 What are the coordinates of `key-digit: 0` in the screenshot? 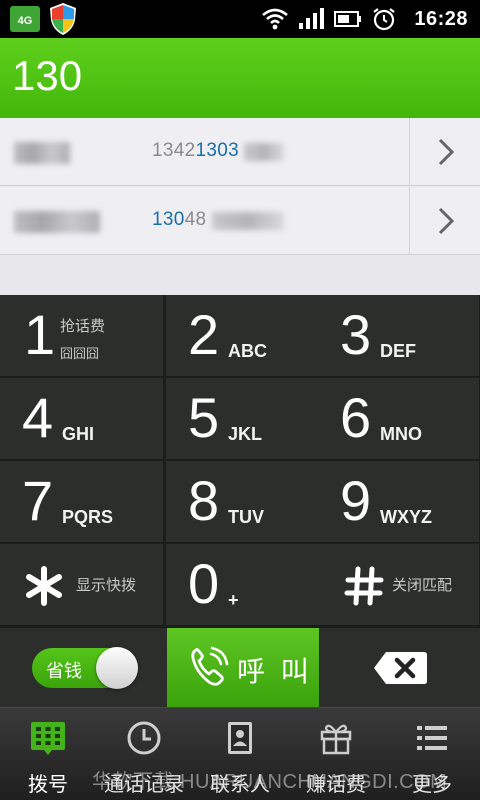 It's located at (204, 583).